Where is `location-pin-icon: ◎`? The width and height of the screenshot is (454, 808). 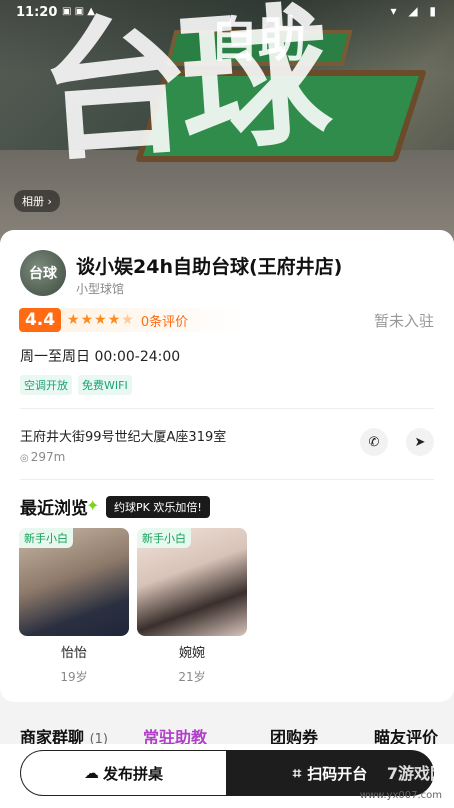
location-pin-icon: ◎ is located at coordinates (24, 458).